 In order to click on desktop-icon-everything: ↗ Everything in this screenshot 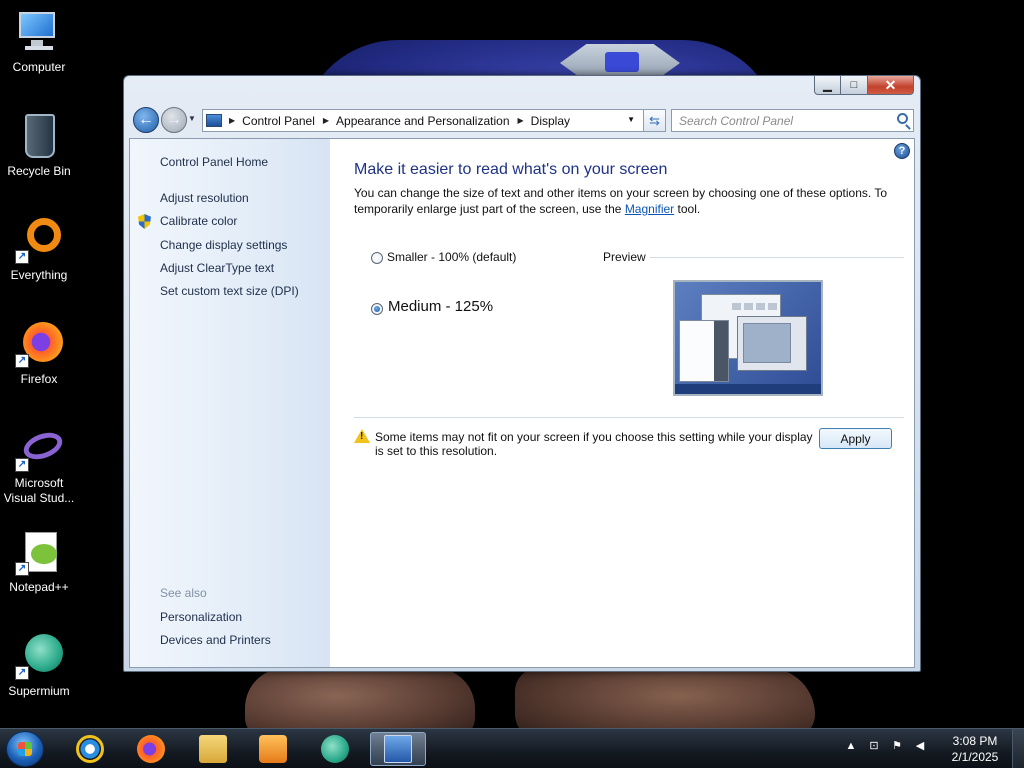, I will do `click(39, 249)`.